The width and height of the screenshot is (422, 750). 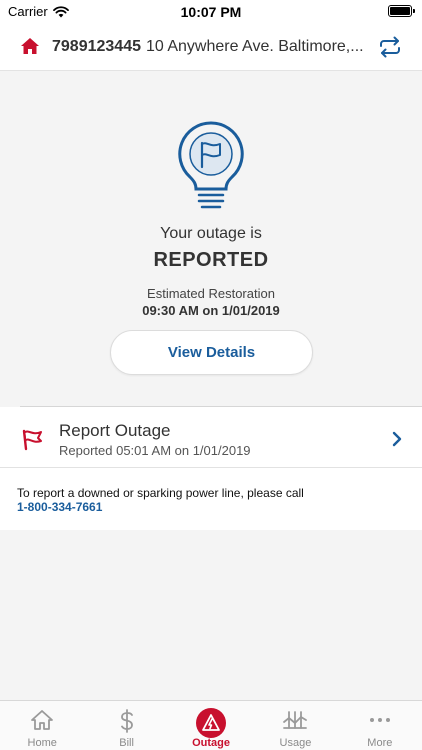 I want to click on account-number: 7989123445, so click(x=96, y=46).